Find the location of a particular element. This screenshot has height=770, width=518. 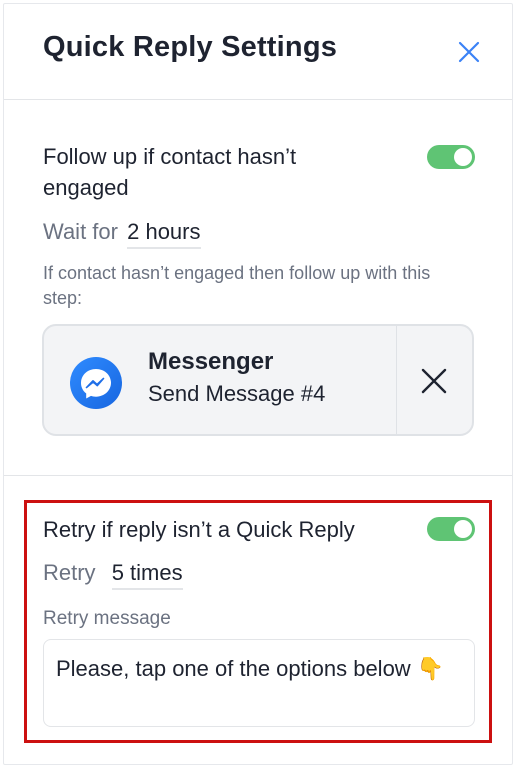

step-message-name: Send Message #4 is located at coordinates (237, 393).